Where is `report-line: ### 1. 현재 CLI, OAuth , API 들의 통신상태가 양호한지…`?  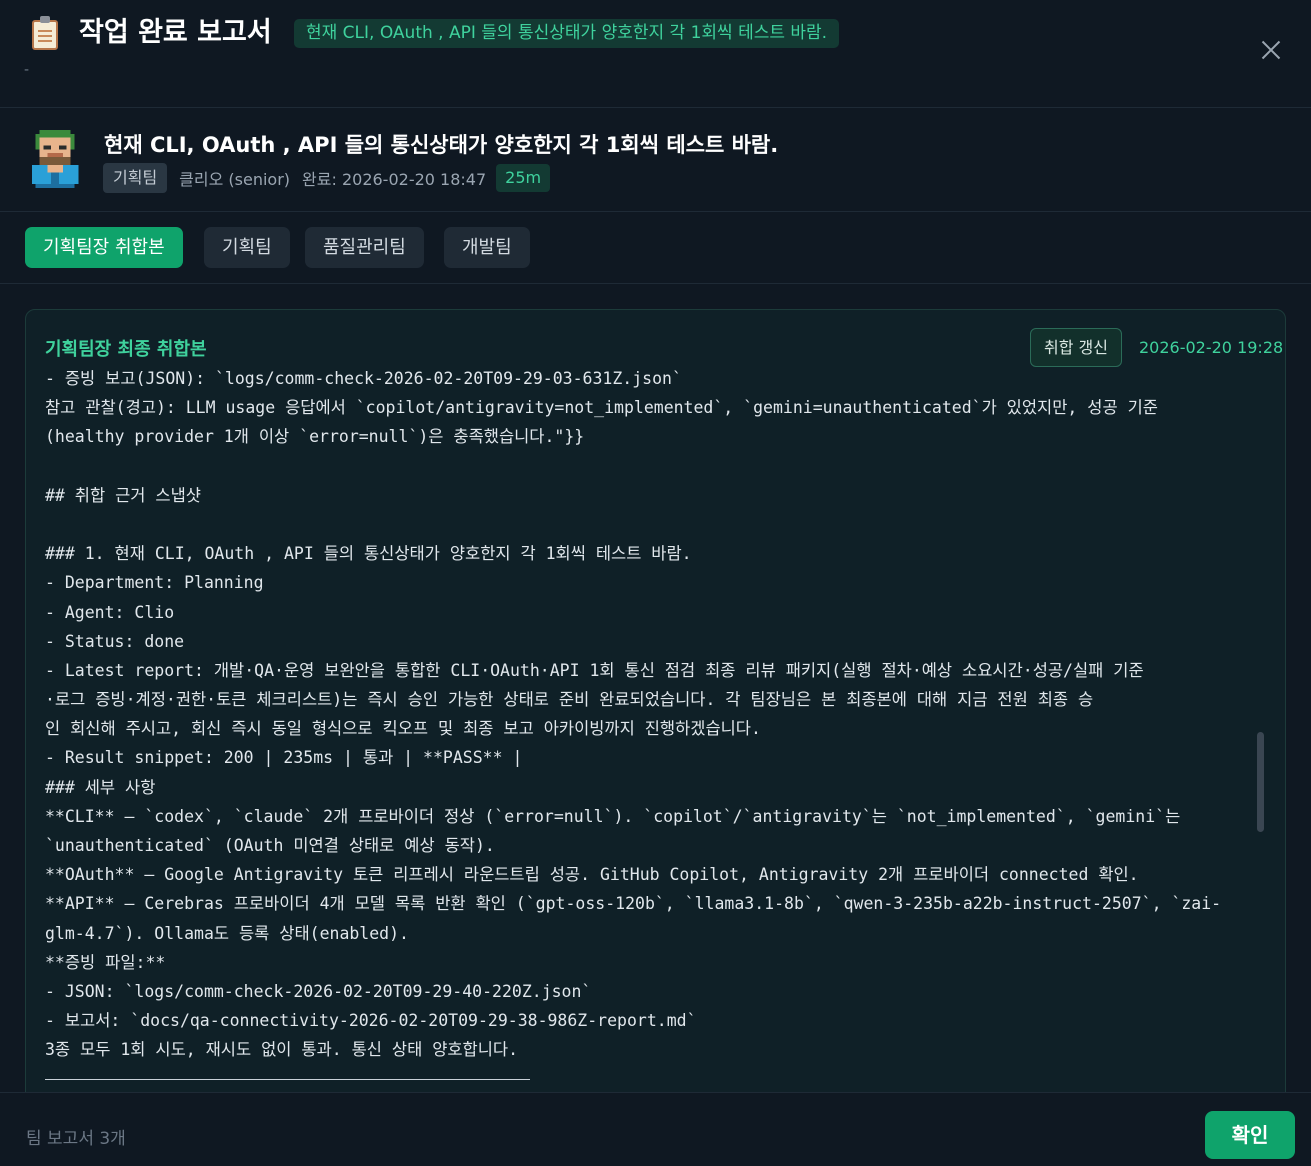
report-line: ### 1. 현재 CLI, OAuth , API 들의 통신상태가 양호한지… is located at coordinates (368, 554).